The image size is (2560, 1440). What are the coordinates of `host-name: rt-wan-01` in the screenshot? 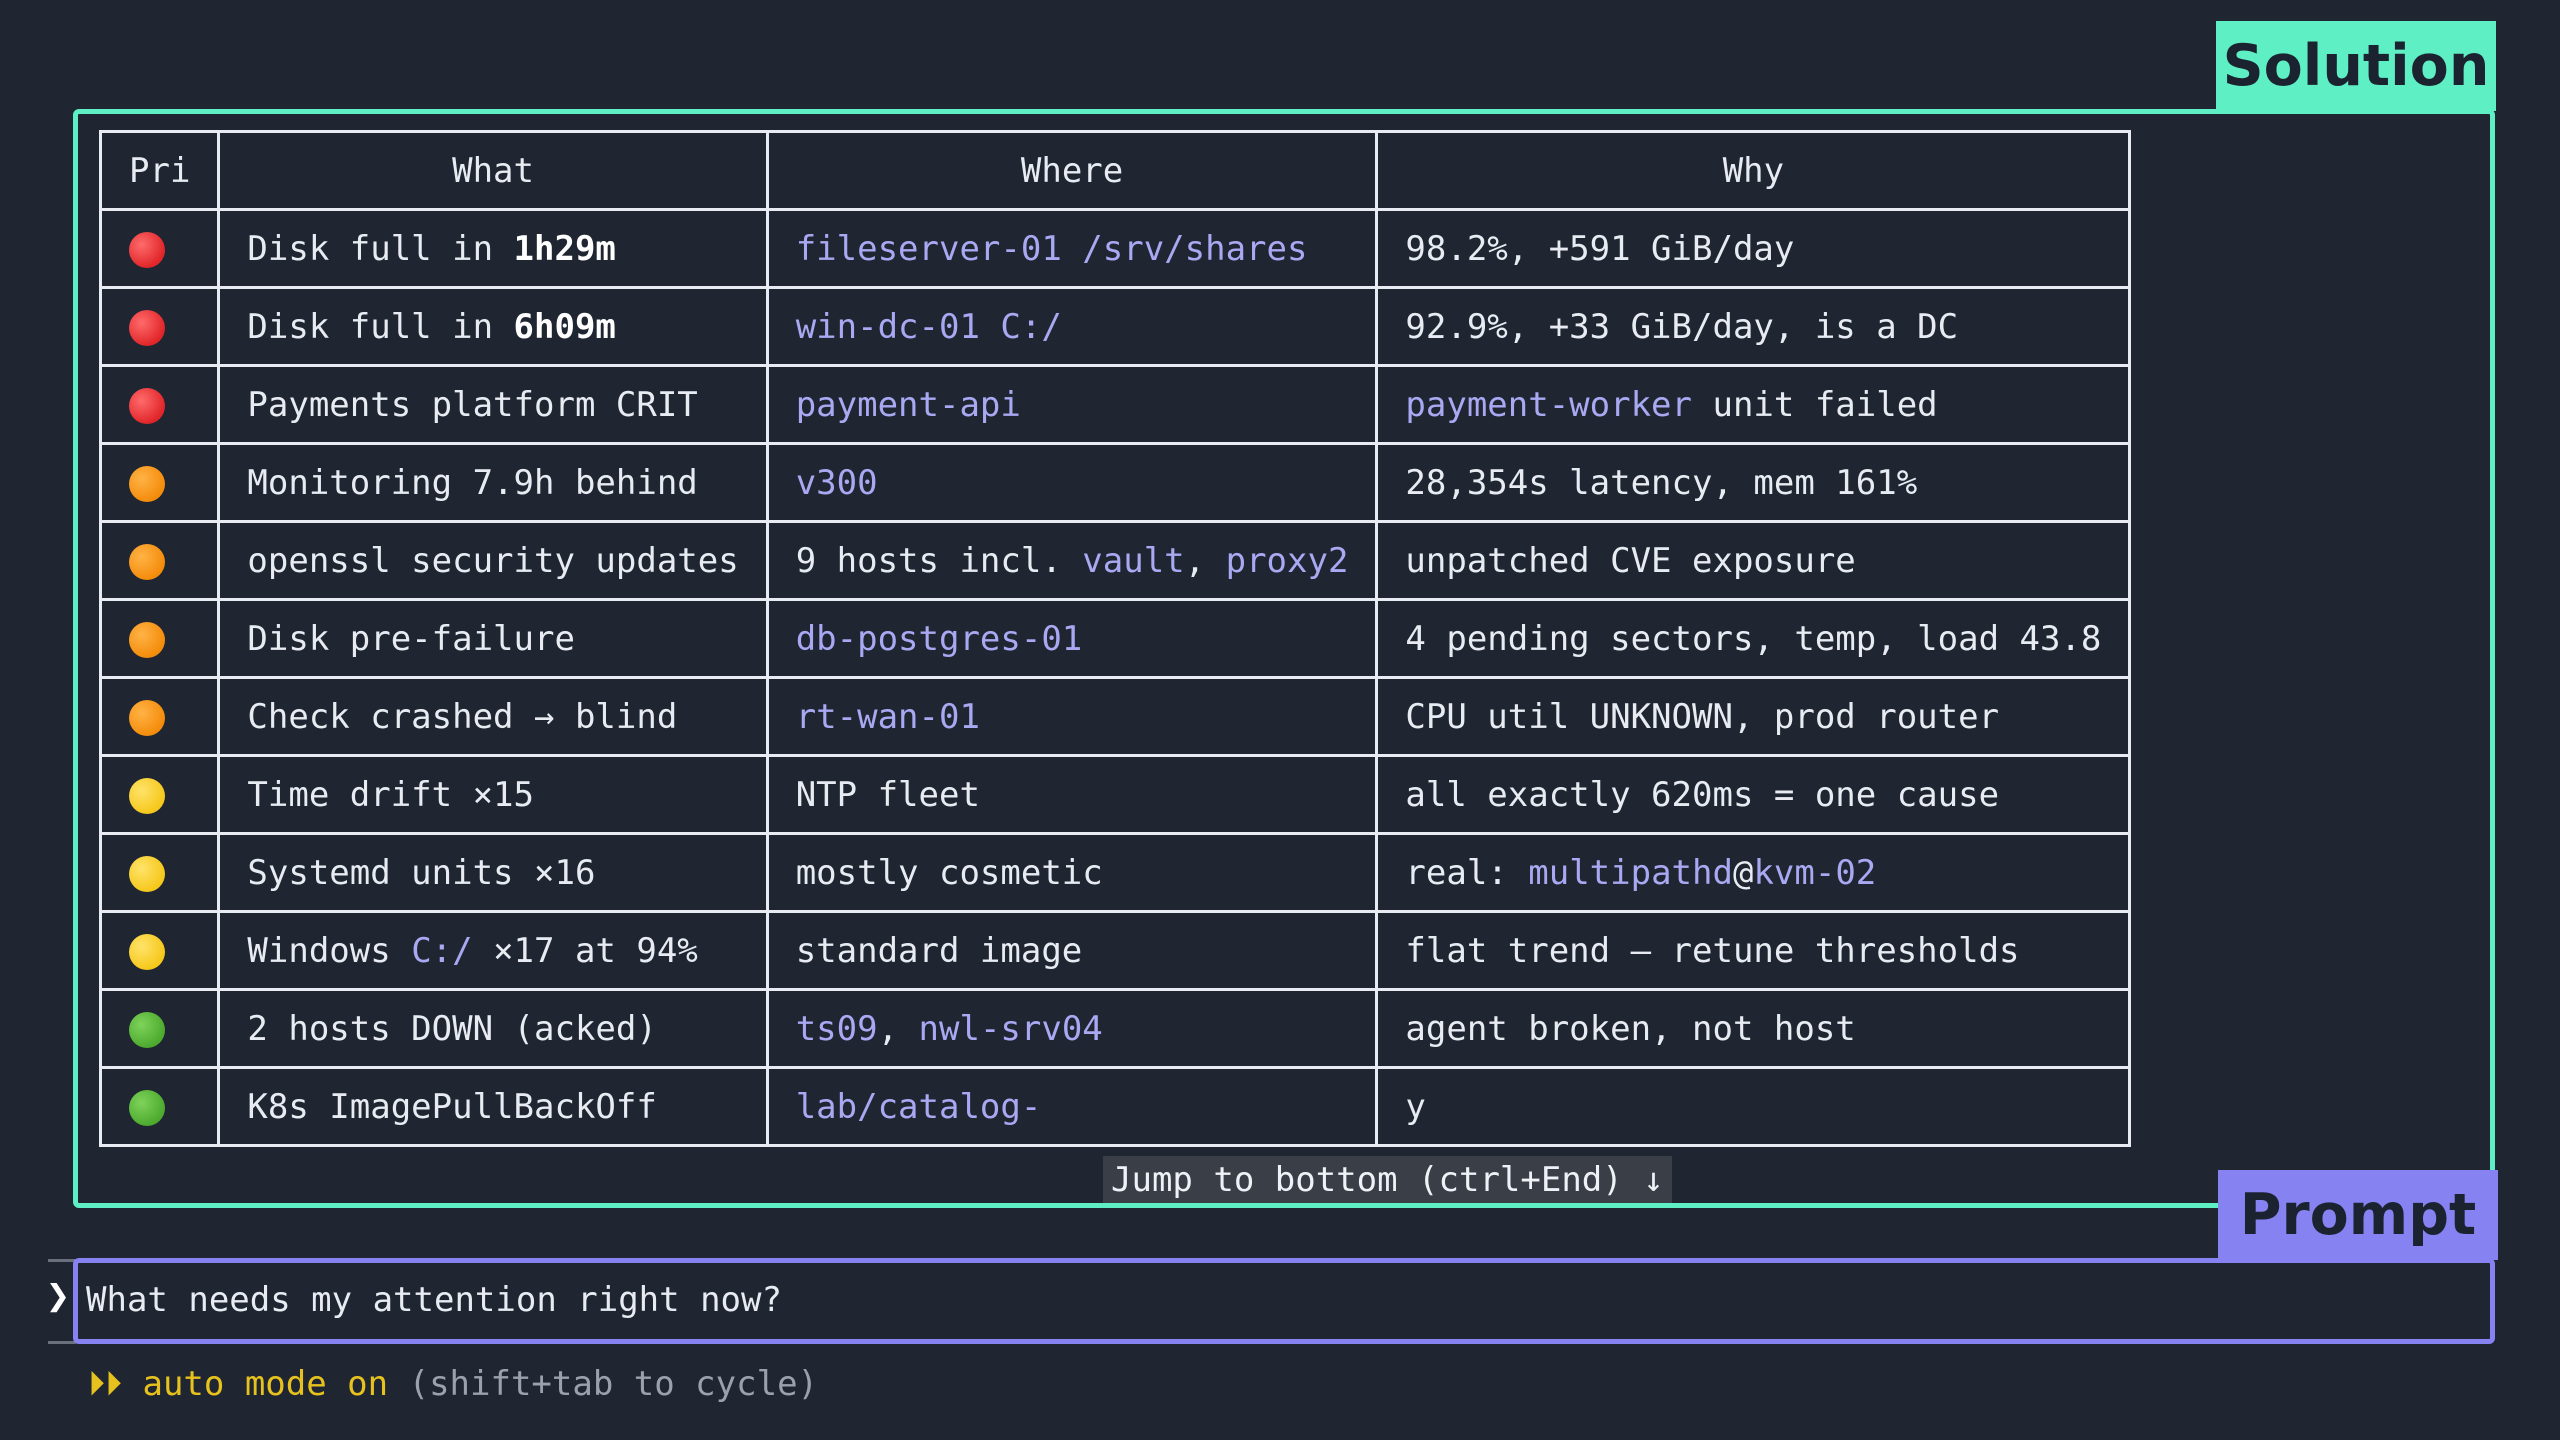 It's located at (887, 716).